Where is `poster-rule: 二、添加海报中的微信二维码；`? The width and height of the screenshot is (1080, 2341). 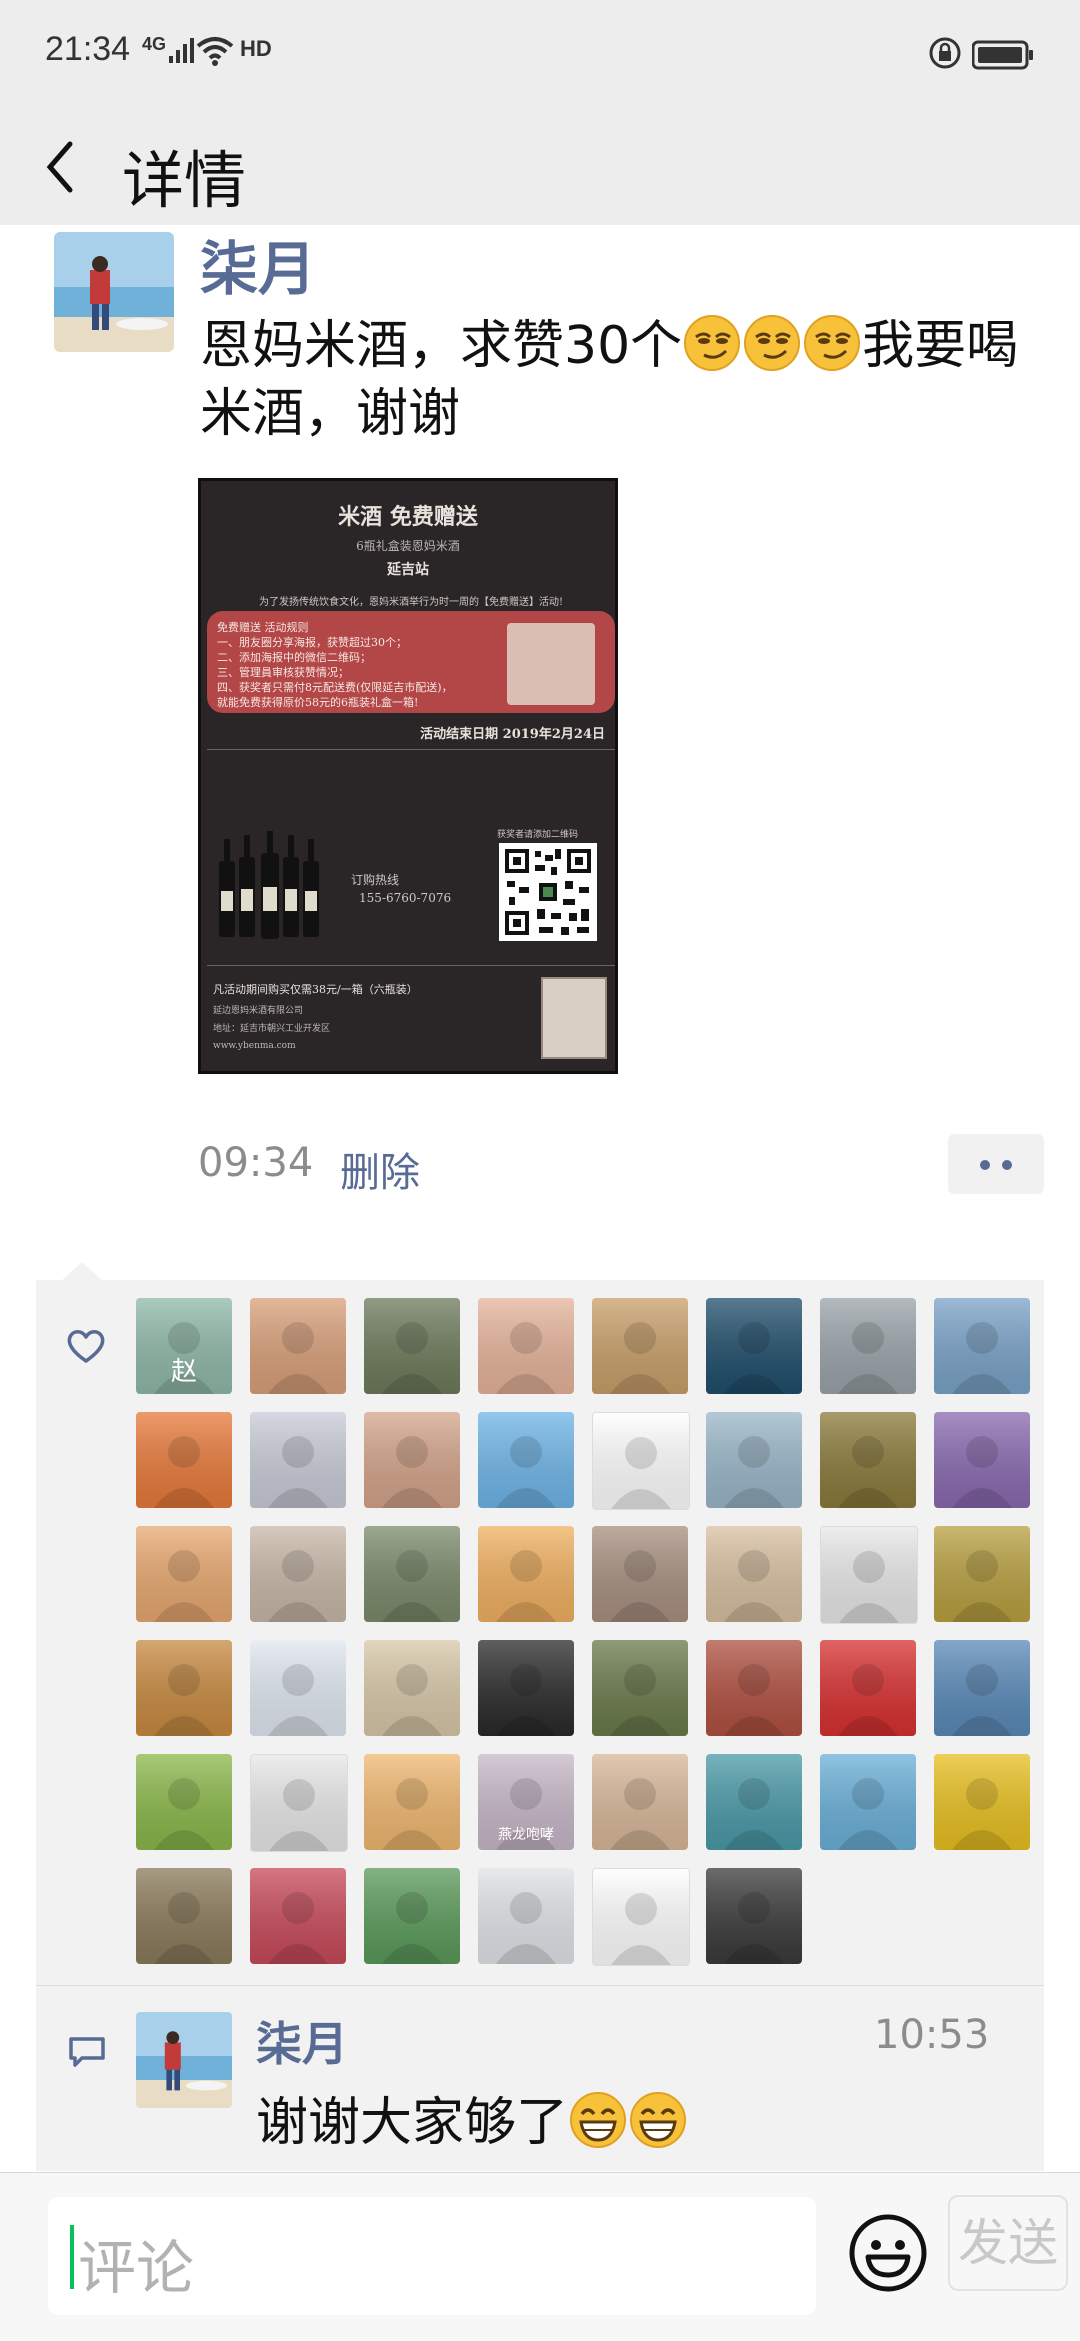 poster-rule: 二、添加海报中的微信二维码； is located at coordinates (294, 657).